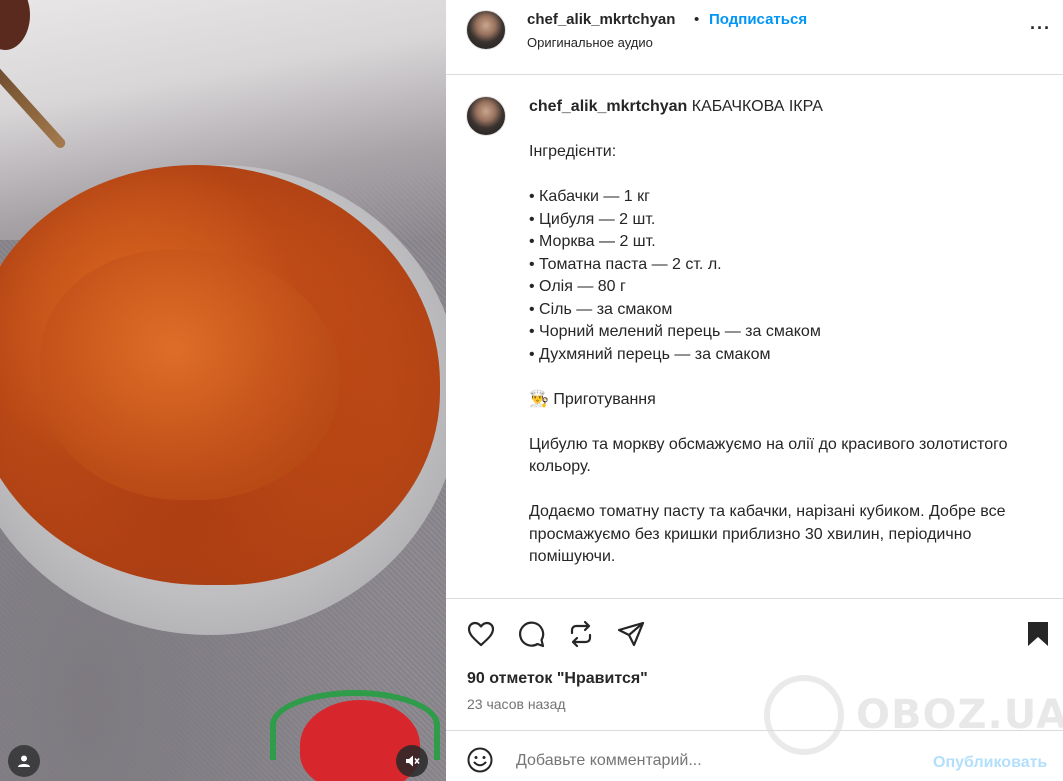 This screenshot has width=1063, height=781. Describe the element at coordinates (573, 151) in the screenshot. I see `ingredients-heading: Інгредієнти:` at that location.